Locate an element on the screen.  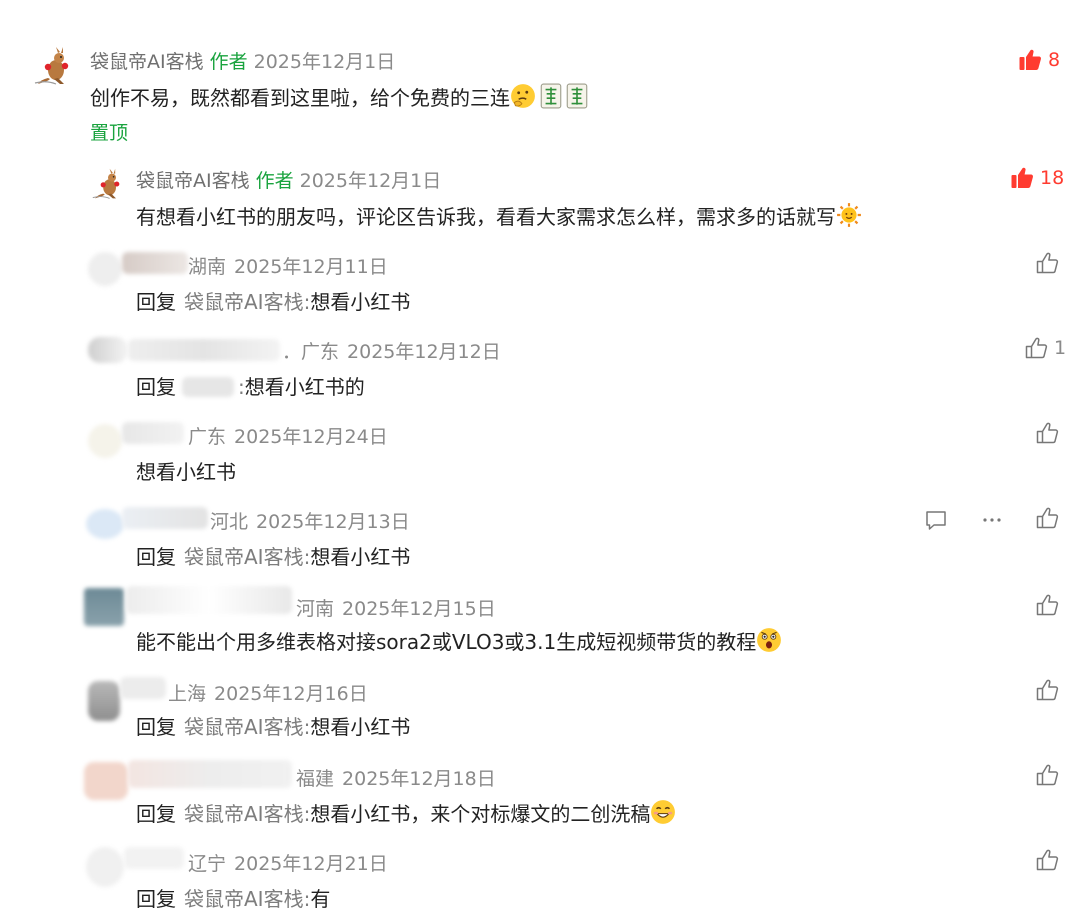
sun-emoji-icon is located at coordinates (849, 215).